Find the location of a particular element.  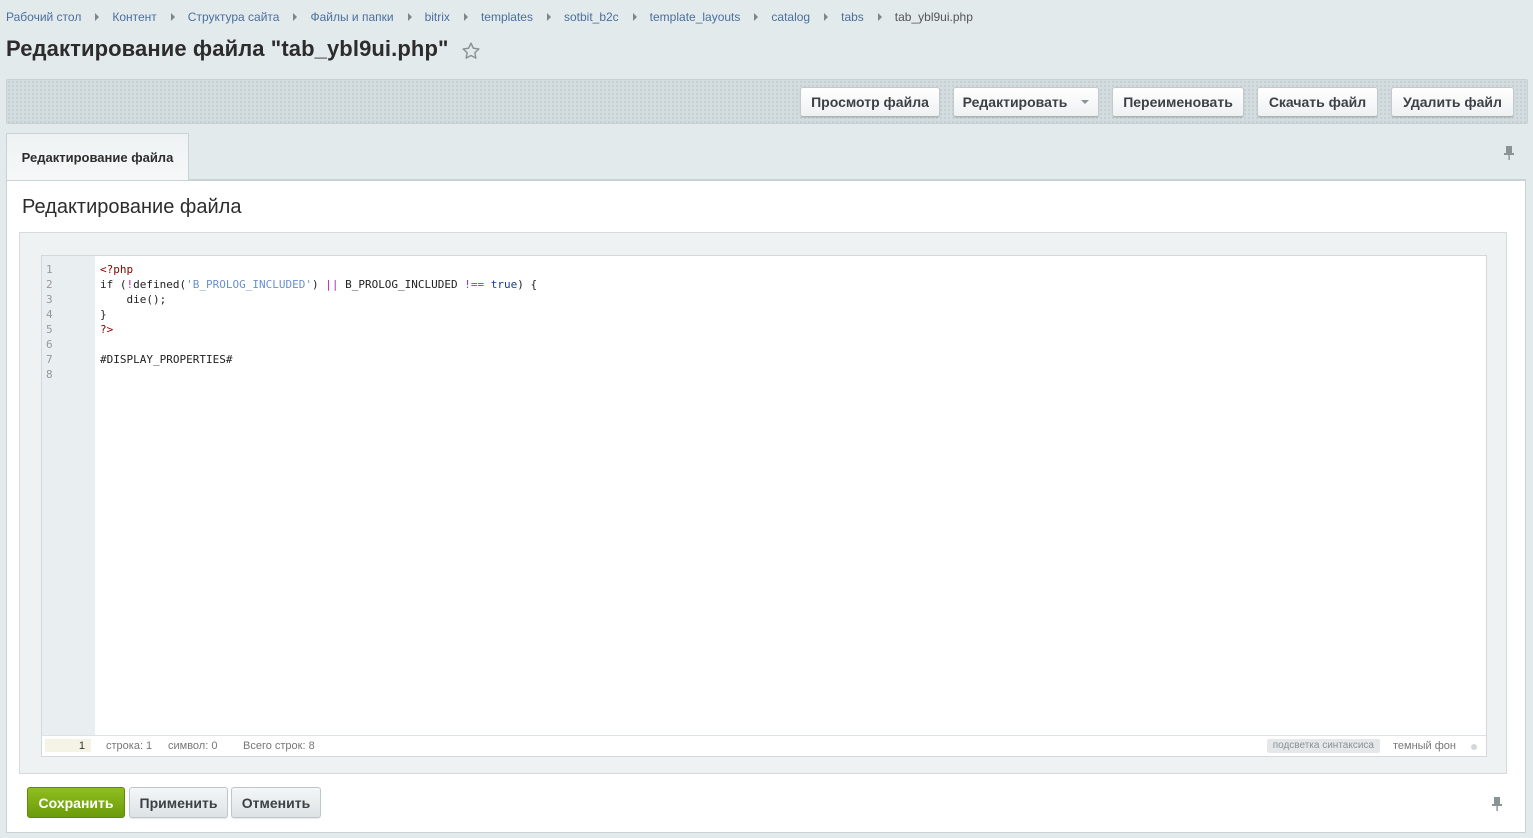

code-token: true is located at coordinates (504, 284).